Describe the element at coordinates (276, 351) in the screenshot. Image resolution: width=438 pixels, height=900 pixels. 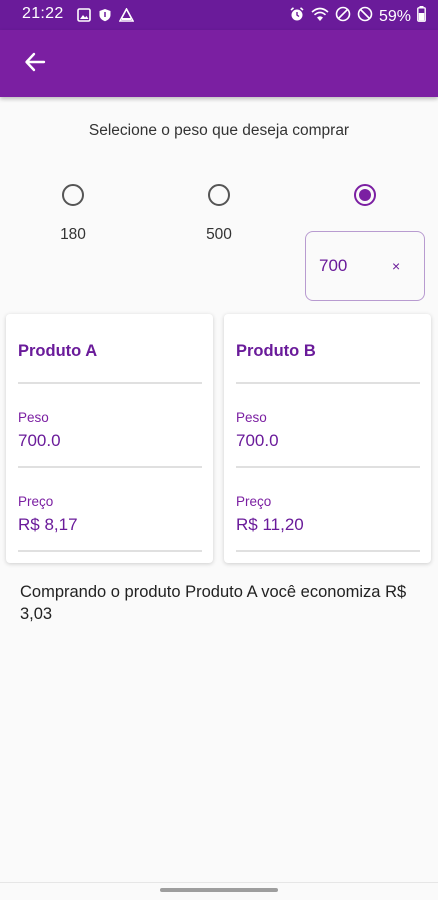
I see `product-name: Produto B` at that location.